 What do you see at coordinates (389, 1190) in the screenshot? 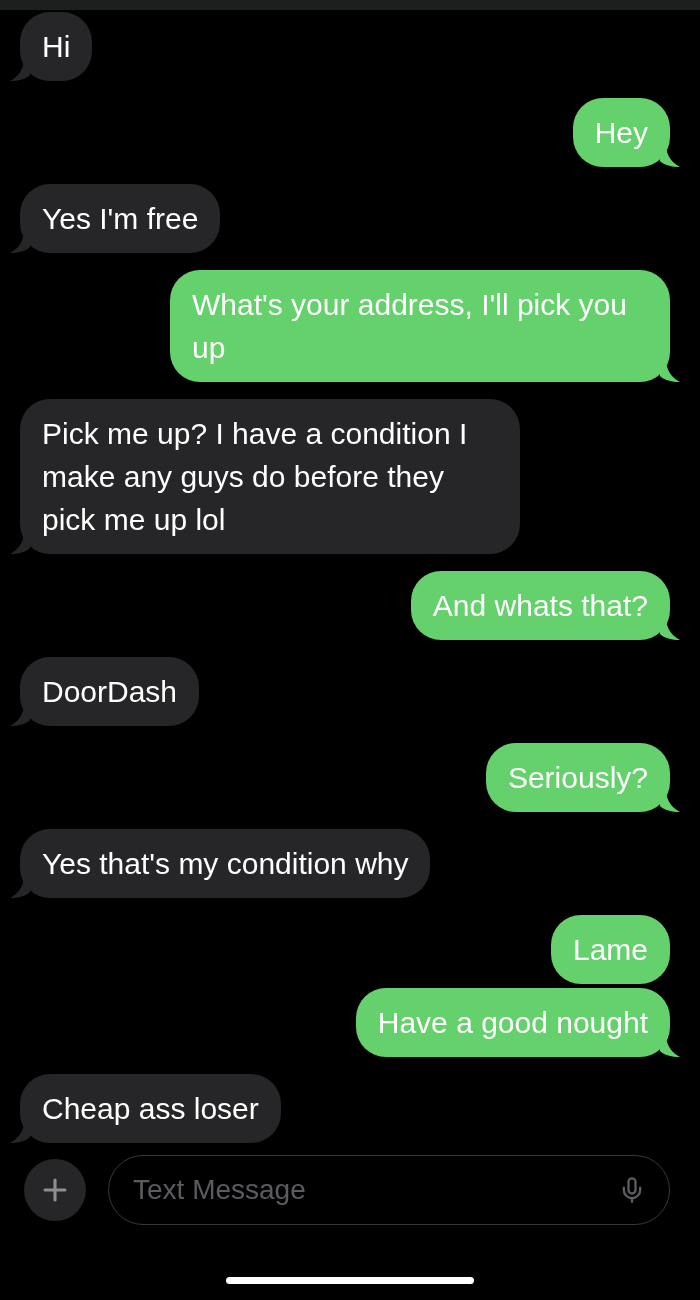
I see `message-field: Text Message` at bounding box center [389, 1190].